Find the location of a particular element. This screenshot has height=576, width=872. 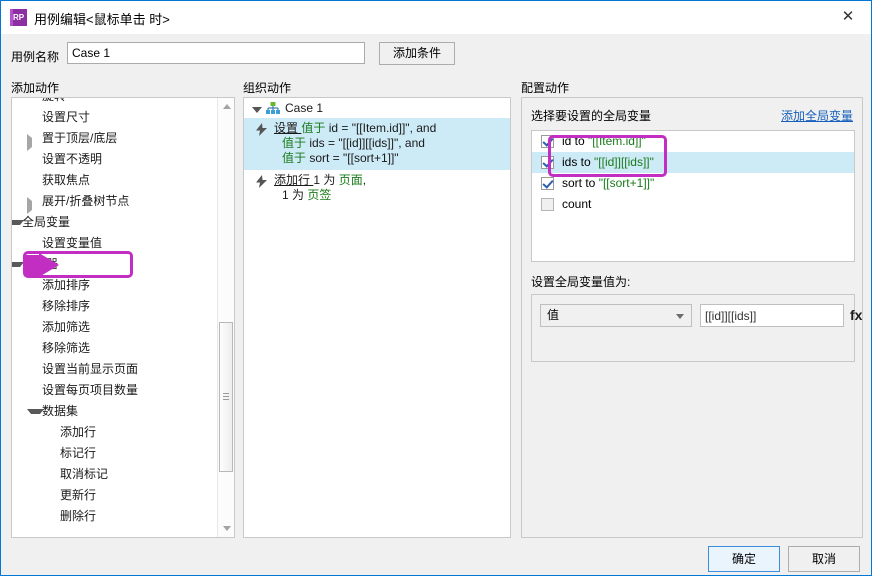

action-segment: id = "[[Item.id]]" is located at coordinates (369, 128).